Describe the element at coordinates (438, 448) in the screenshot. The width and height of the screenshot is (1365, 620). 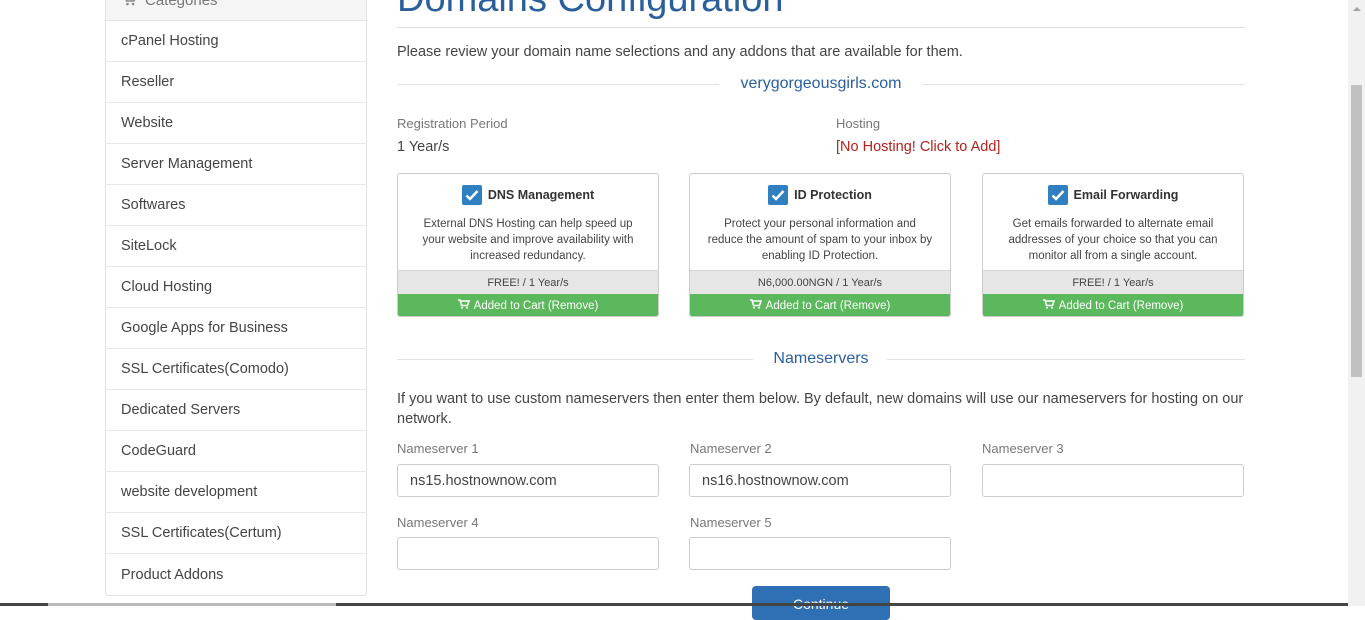
I see `nameserver-1-label: Nameserver 1` at that location.